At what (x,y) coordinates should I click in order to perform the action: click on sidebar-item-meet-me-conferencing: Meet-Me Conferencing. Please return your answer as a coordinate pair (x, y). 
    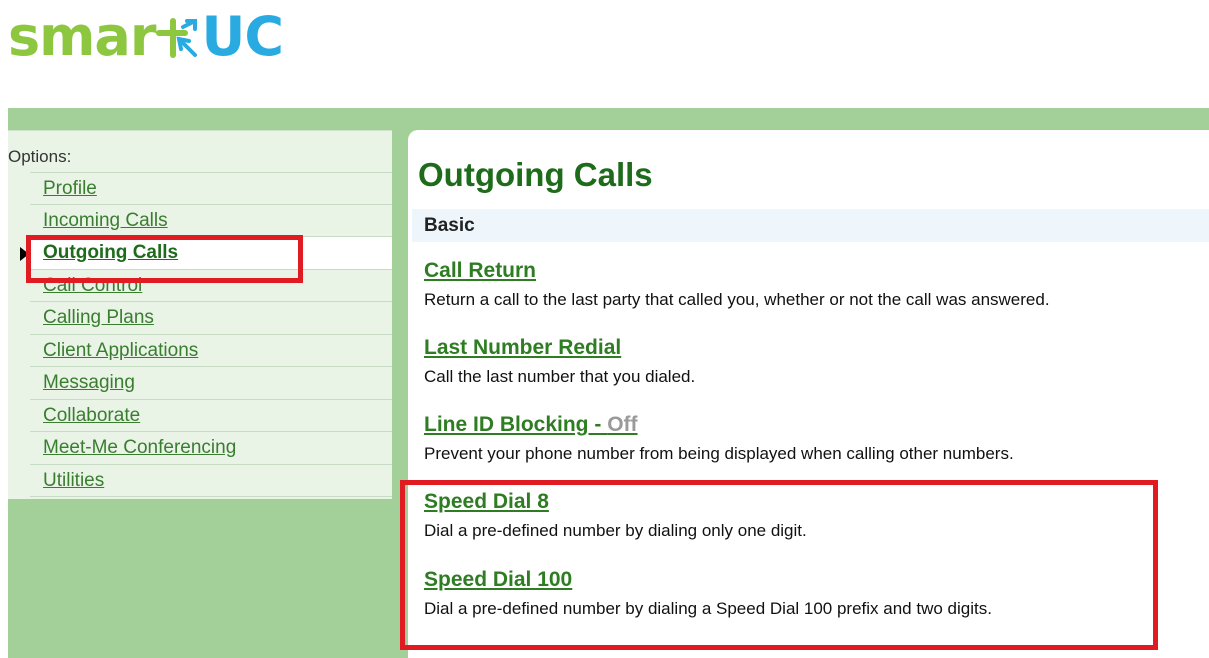
    Looking at the image, I should click on (211, 448).